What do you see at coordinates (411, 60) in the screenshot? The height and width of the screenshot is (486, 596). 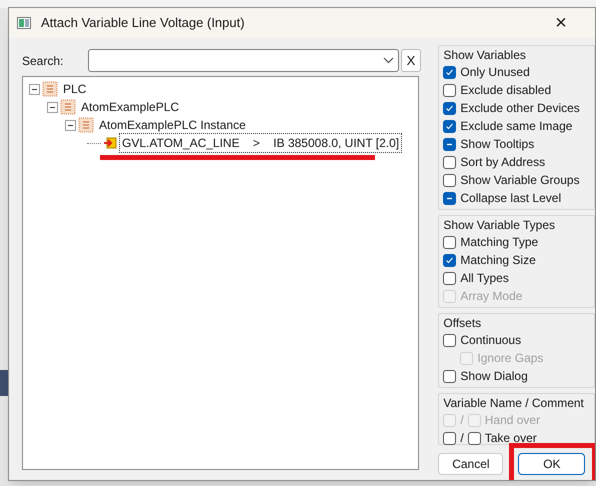 I see `clear-button: X` at bounding box center [411, 60].